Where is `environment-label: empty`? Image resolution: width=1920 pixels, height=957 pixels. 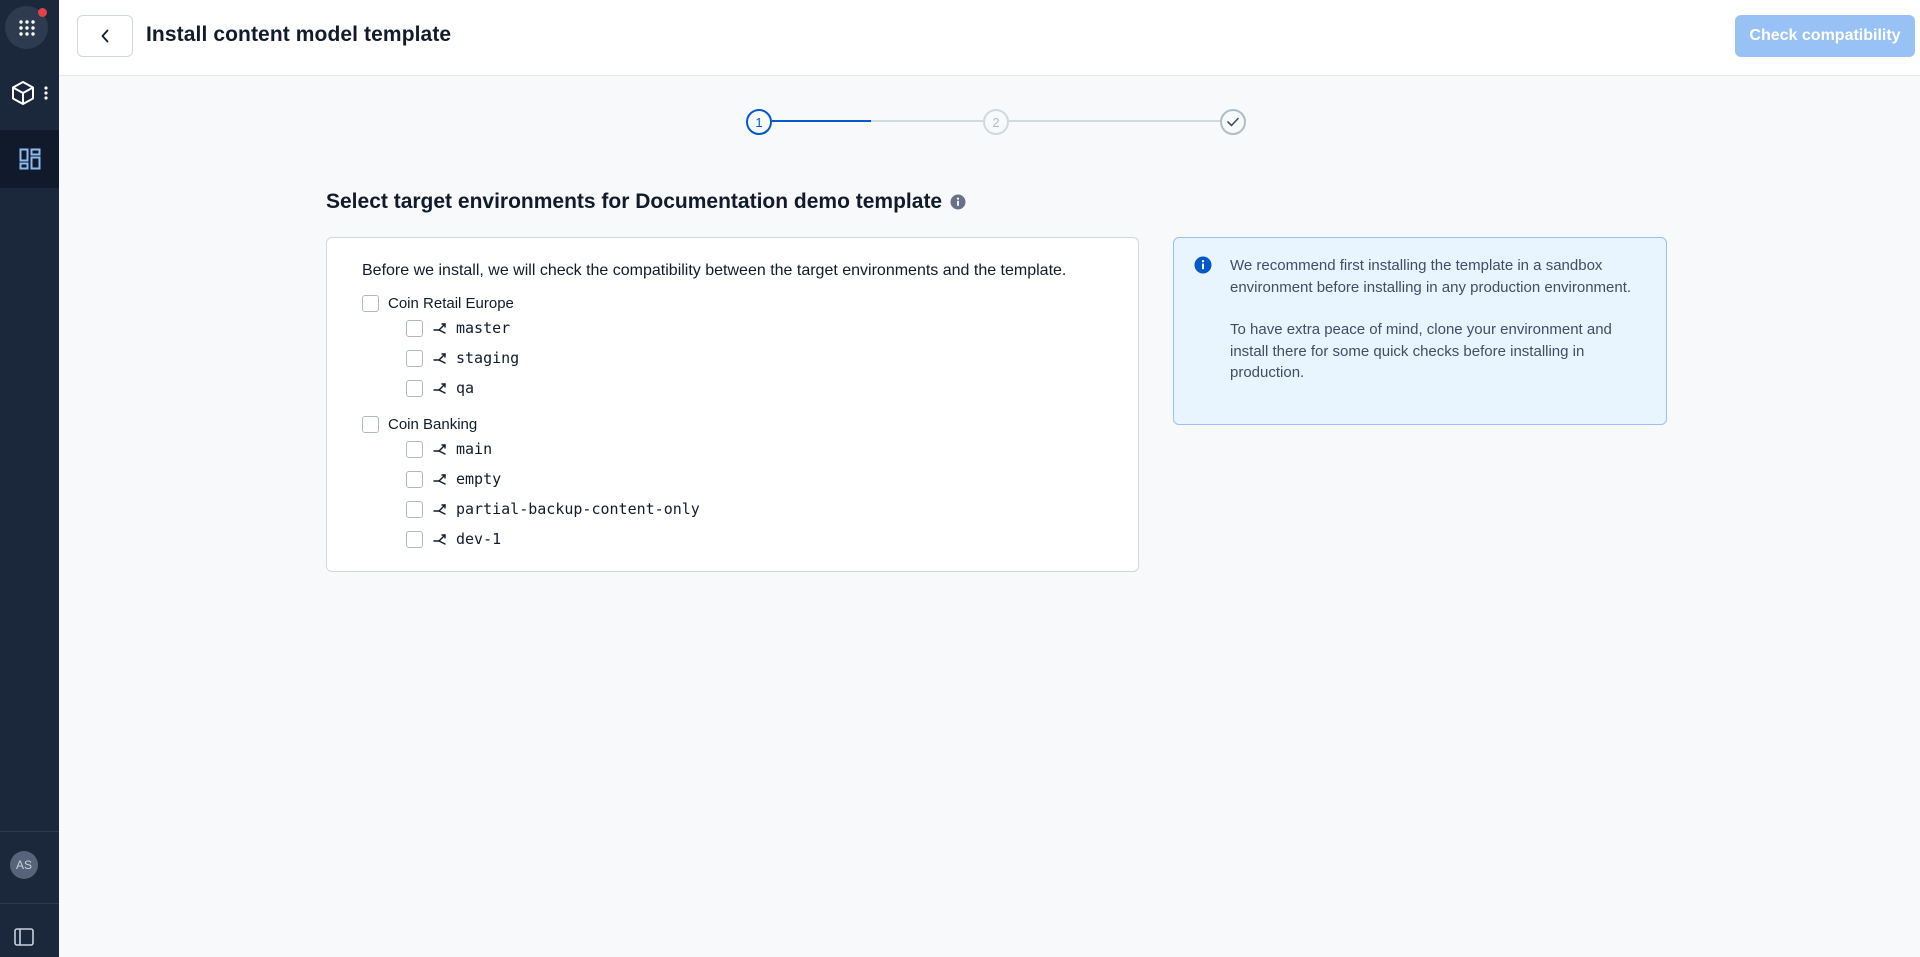
environment-label: empty is located at coordinates (479, 479).